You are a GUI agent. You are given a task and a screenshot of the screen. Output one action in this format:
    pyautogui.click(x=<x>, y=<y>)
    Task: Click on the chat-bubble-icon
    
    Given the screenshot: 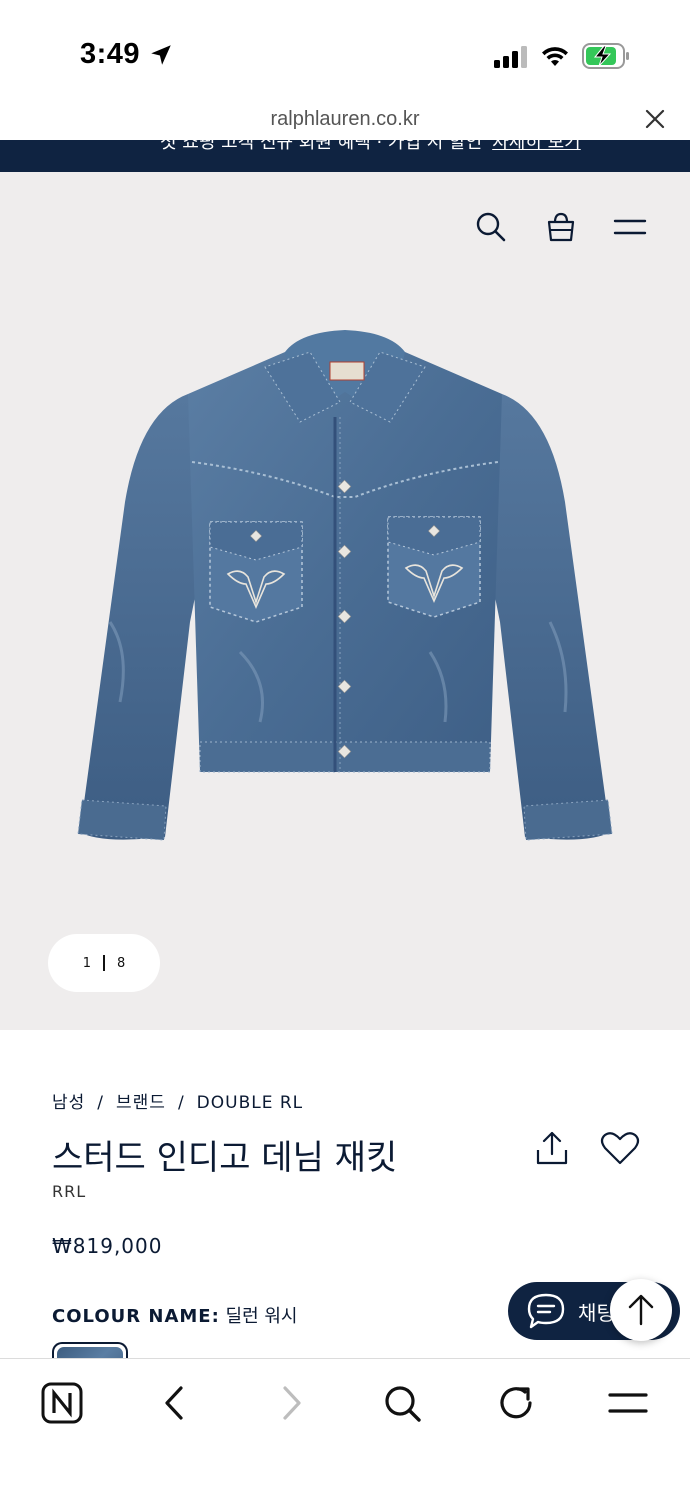 What is the action you would take?
    pyautogui.click(x=546, y=1311)
    